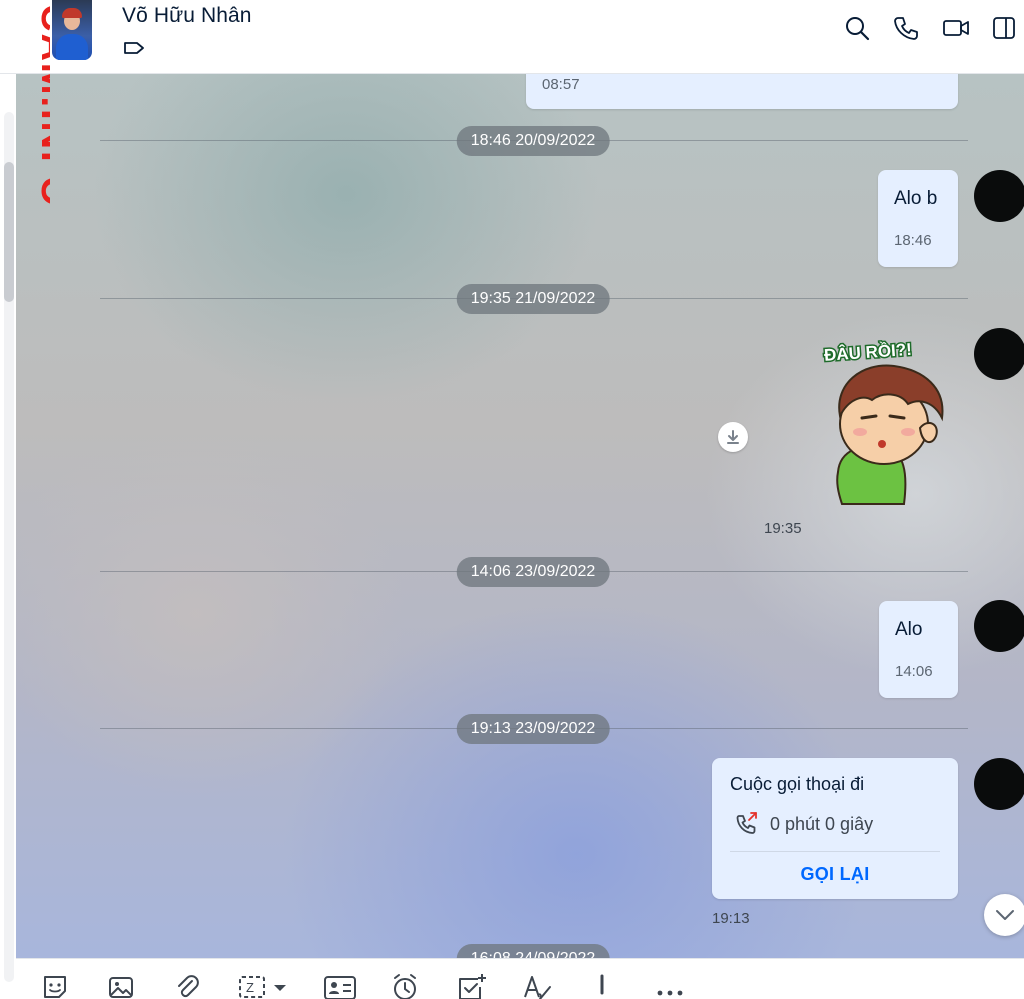 Image resolution: width=1024 pixels, height=999 pixels. I want to click on reminder-icon, so click(405, 986).